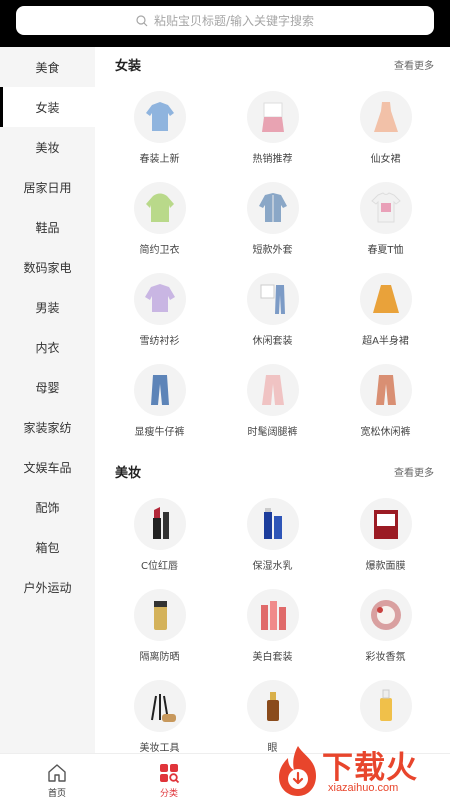 The width and height of the screenshot is (450, 800). I want to click on skirt-icon, so click(385, 299).